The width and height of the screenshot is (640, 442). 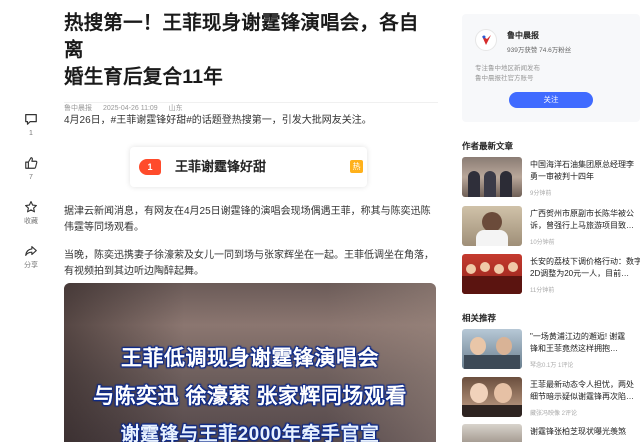 What do you see at coordinates (31, 251) in the screenshot?
I see `share-icon` at bounding box center [31, 251].